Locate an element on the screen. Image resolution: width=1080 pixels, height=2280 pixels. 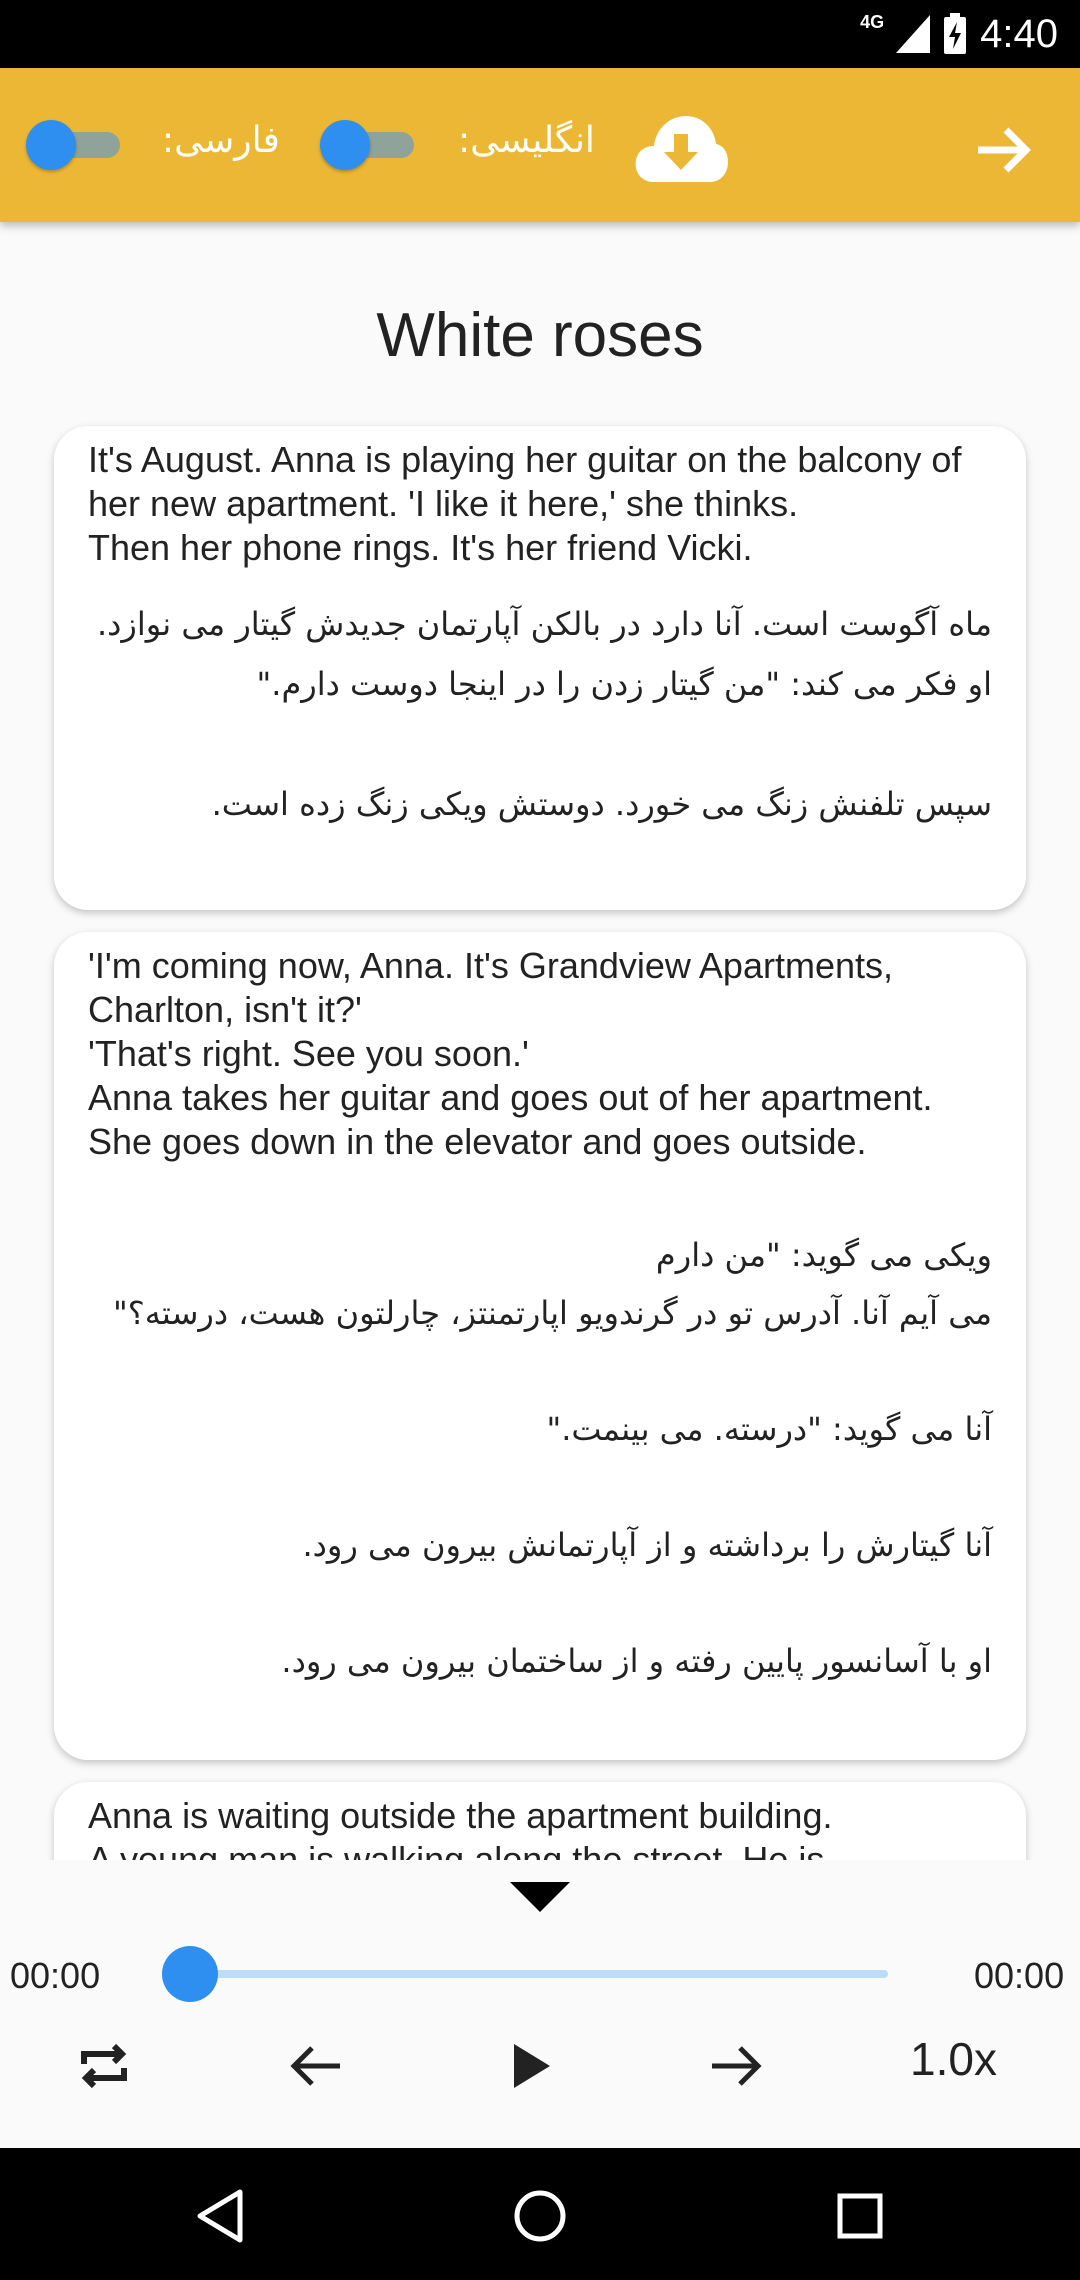
farsi-label: فارسی: is located at coordinates (221, 140).